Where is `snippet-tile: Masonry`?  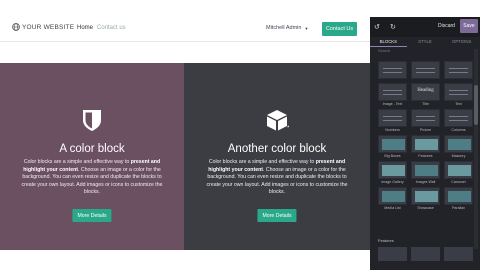
snippet-tile: Masonry is located at coordinates (458, 146).